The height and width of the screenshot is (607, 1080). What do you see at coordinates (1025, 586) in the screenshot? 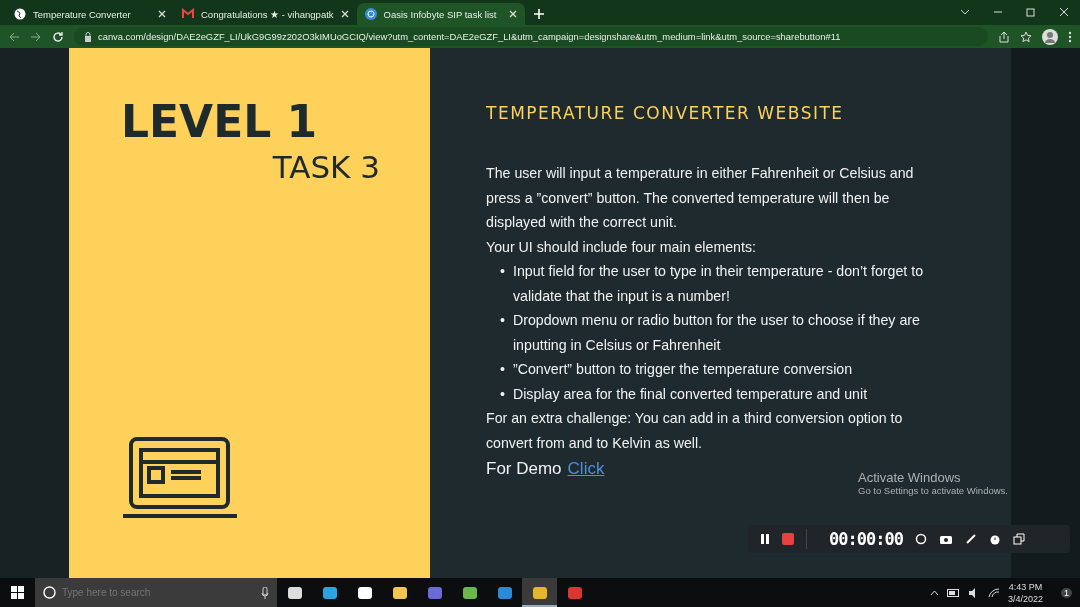
I see `clock-time: 4:43 PM` at bounding box center [1025, 586].